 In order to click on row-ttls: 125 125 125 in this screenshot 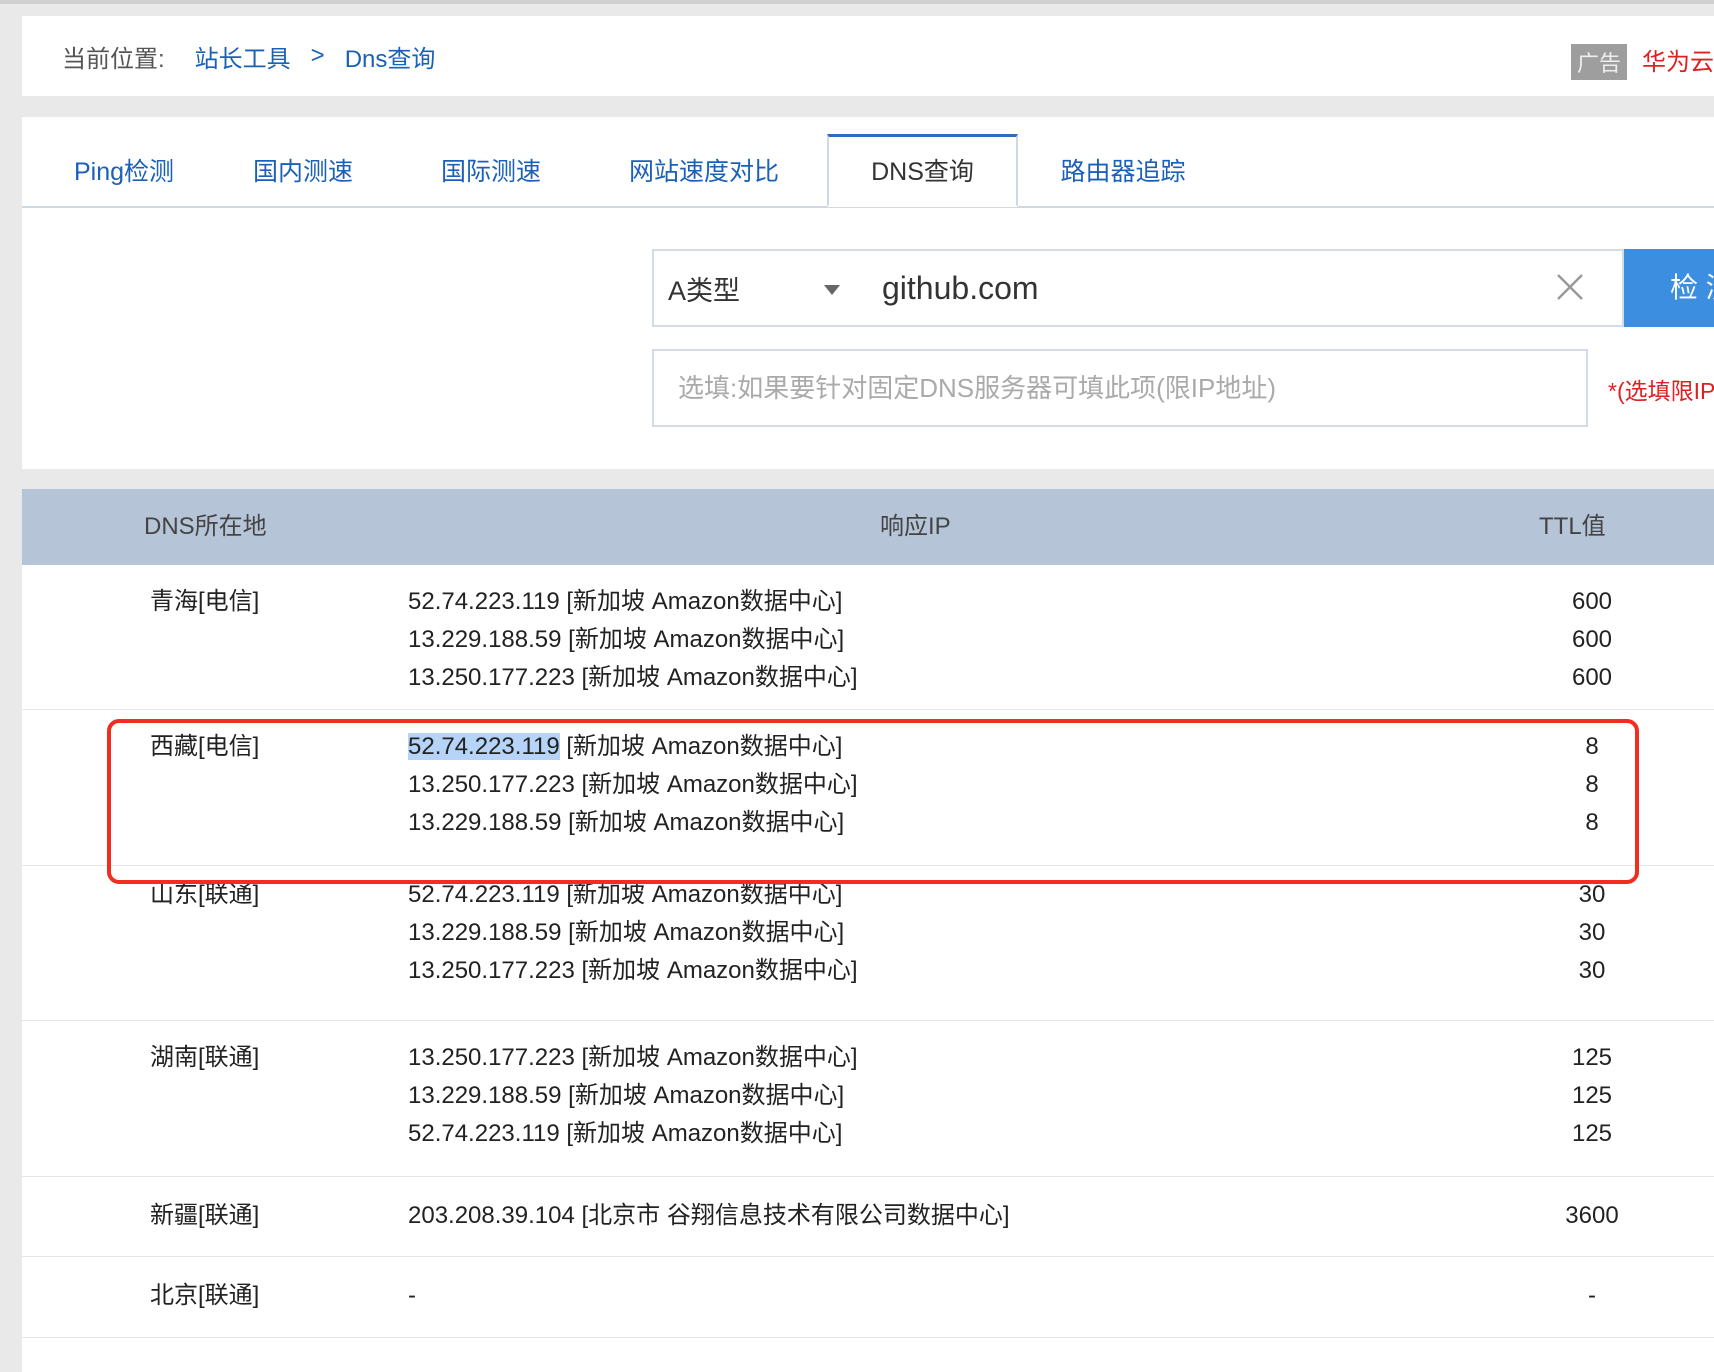, I will do `click(1592, 1096)`.